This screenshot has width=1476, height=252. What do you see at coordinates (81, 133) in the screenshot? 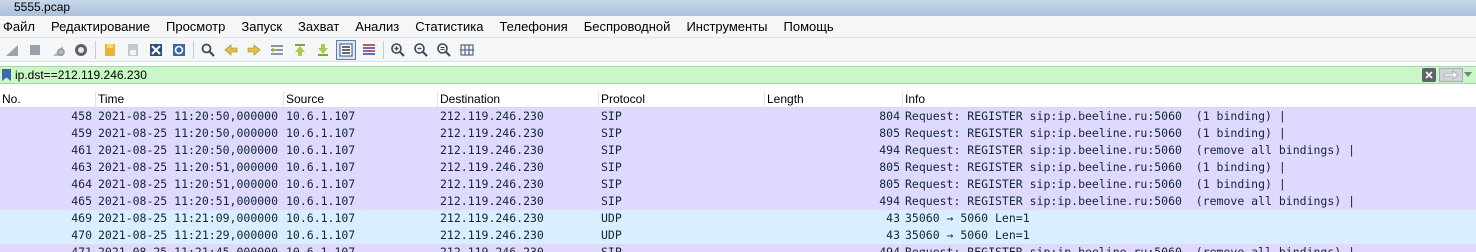
I see `cell-no: 459` at bounding box center [81, 133].